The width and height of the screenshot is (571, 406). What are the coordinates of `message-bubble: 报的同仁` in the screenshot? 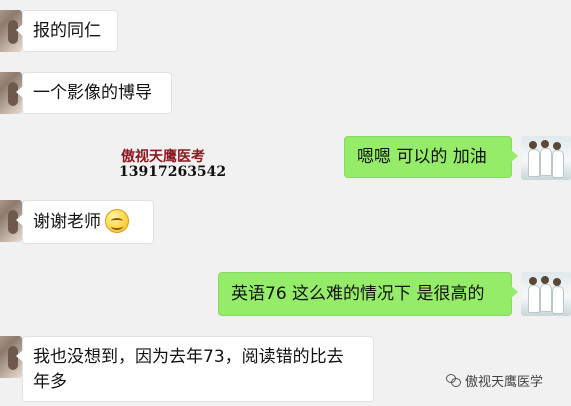 It's located at (67, 31).